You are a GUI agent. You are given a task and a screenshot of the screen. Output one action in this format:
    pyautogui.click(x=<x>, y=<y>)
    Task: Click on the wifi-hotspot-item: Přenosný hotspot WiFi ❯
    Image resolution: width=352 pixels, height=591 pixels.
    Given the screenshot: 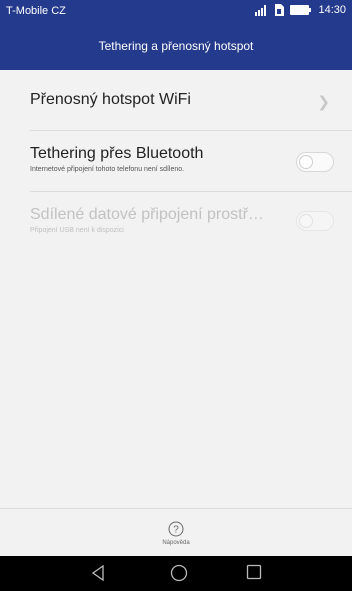 What is the action you would take?
    pyautogui.click(x=176, y=100)
    